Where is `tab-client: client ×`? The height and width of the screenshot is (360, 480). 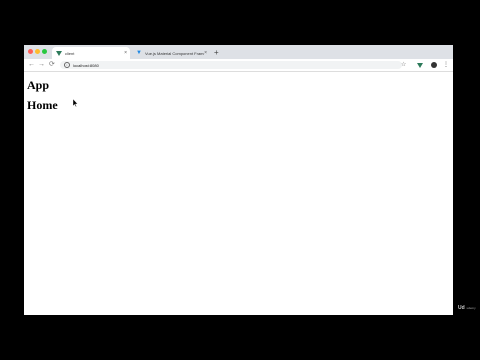
tab-client: client × is located at coordinates (91, 53).